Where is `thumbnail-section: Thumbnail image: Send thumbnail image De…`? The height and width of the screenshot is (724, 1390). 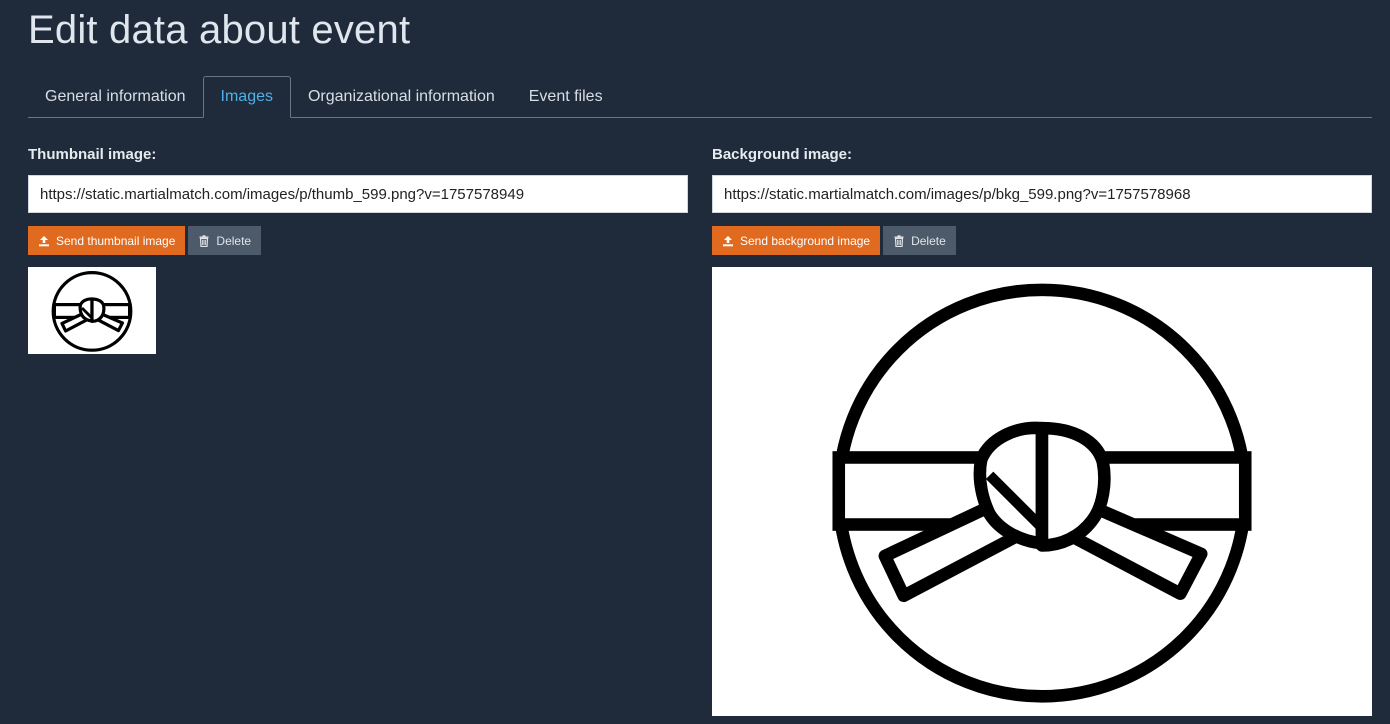 thumbnail-section: Thumbnail image: Send thumbnail image De… is located at coordinates (358, 250).